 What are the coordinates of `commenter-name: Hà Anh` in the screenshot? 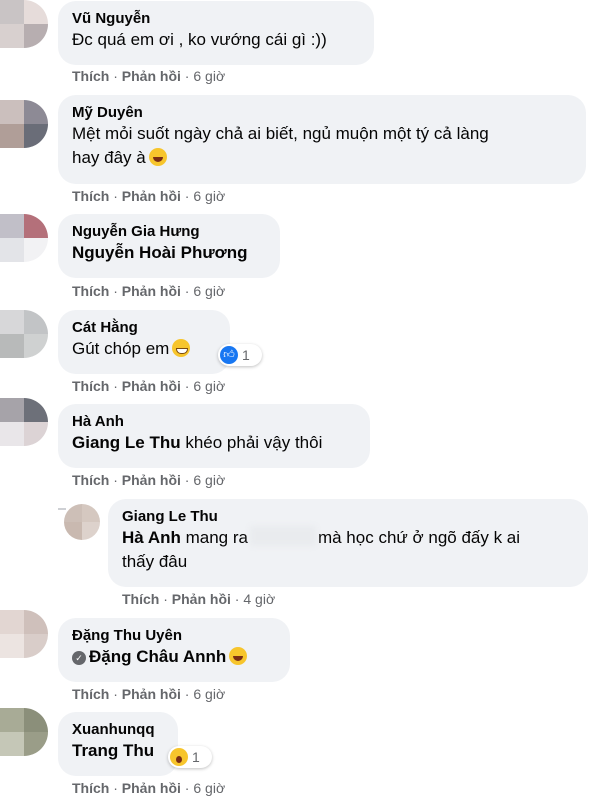 It's located at (214, 421).